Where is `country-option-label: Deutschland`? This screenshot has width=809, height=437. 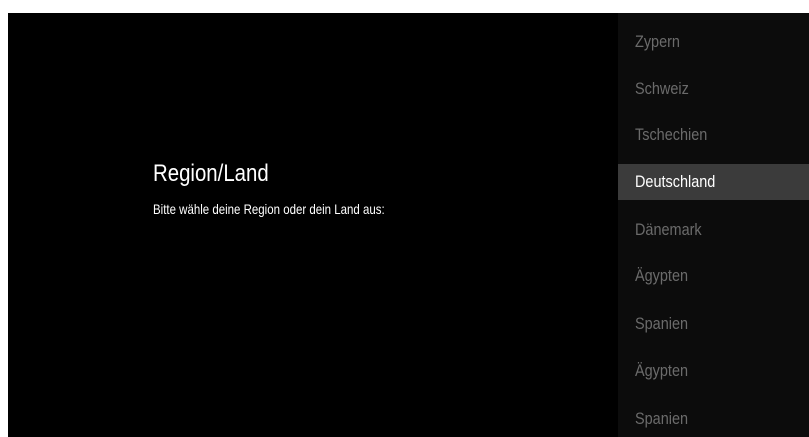 country-option-label: Deutschland is located at coordinates (675, 181).